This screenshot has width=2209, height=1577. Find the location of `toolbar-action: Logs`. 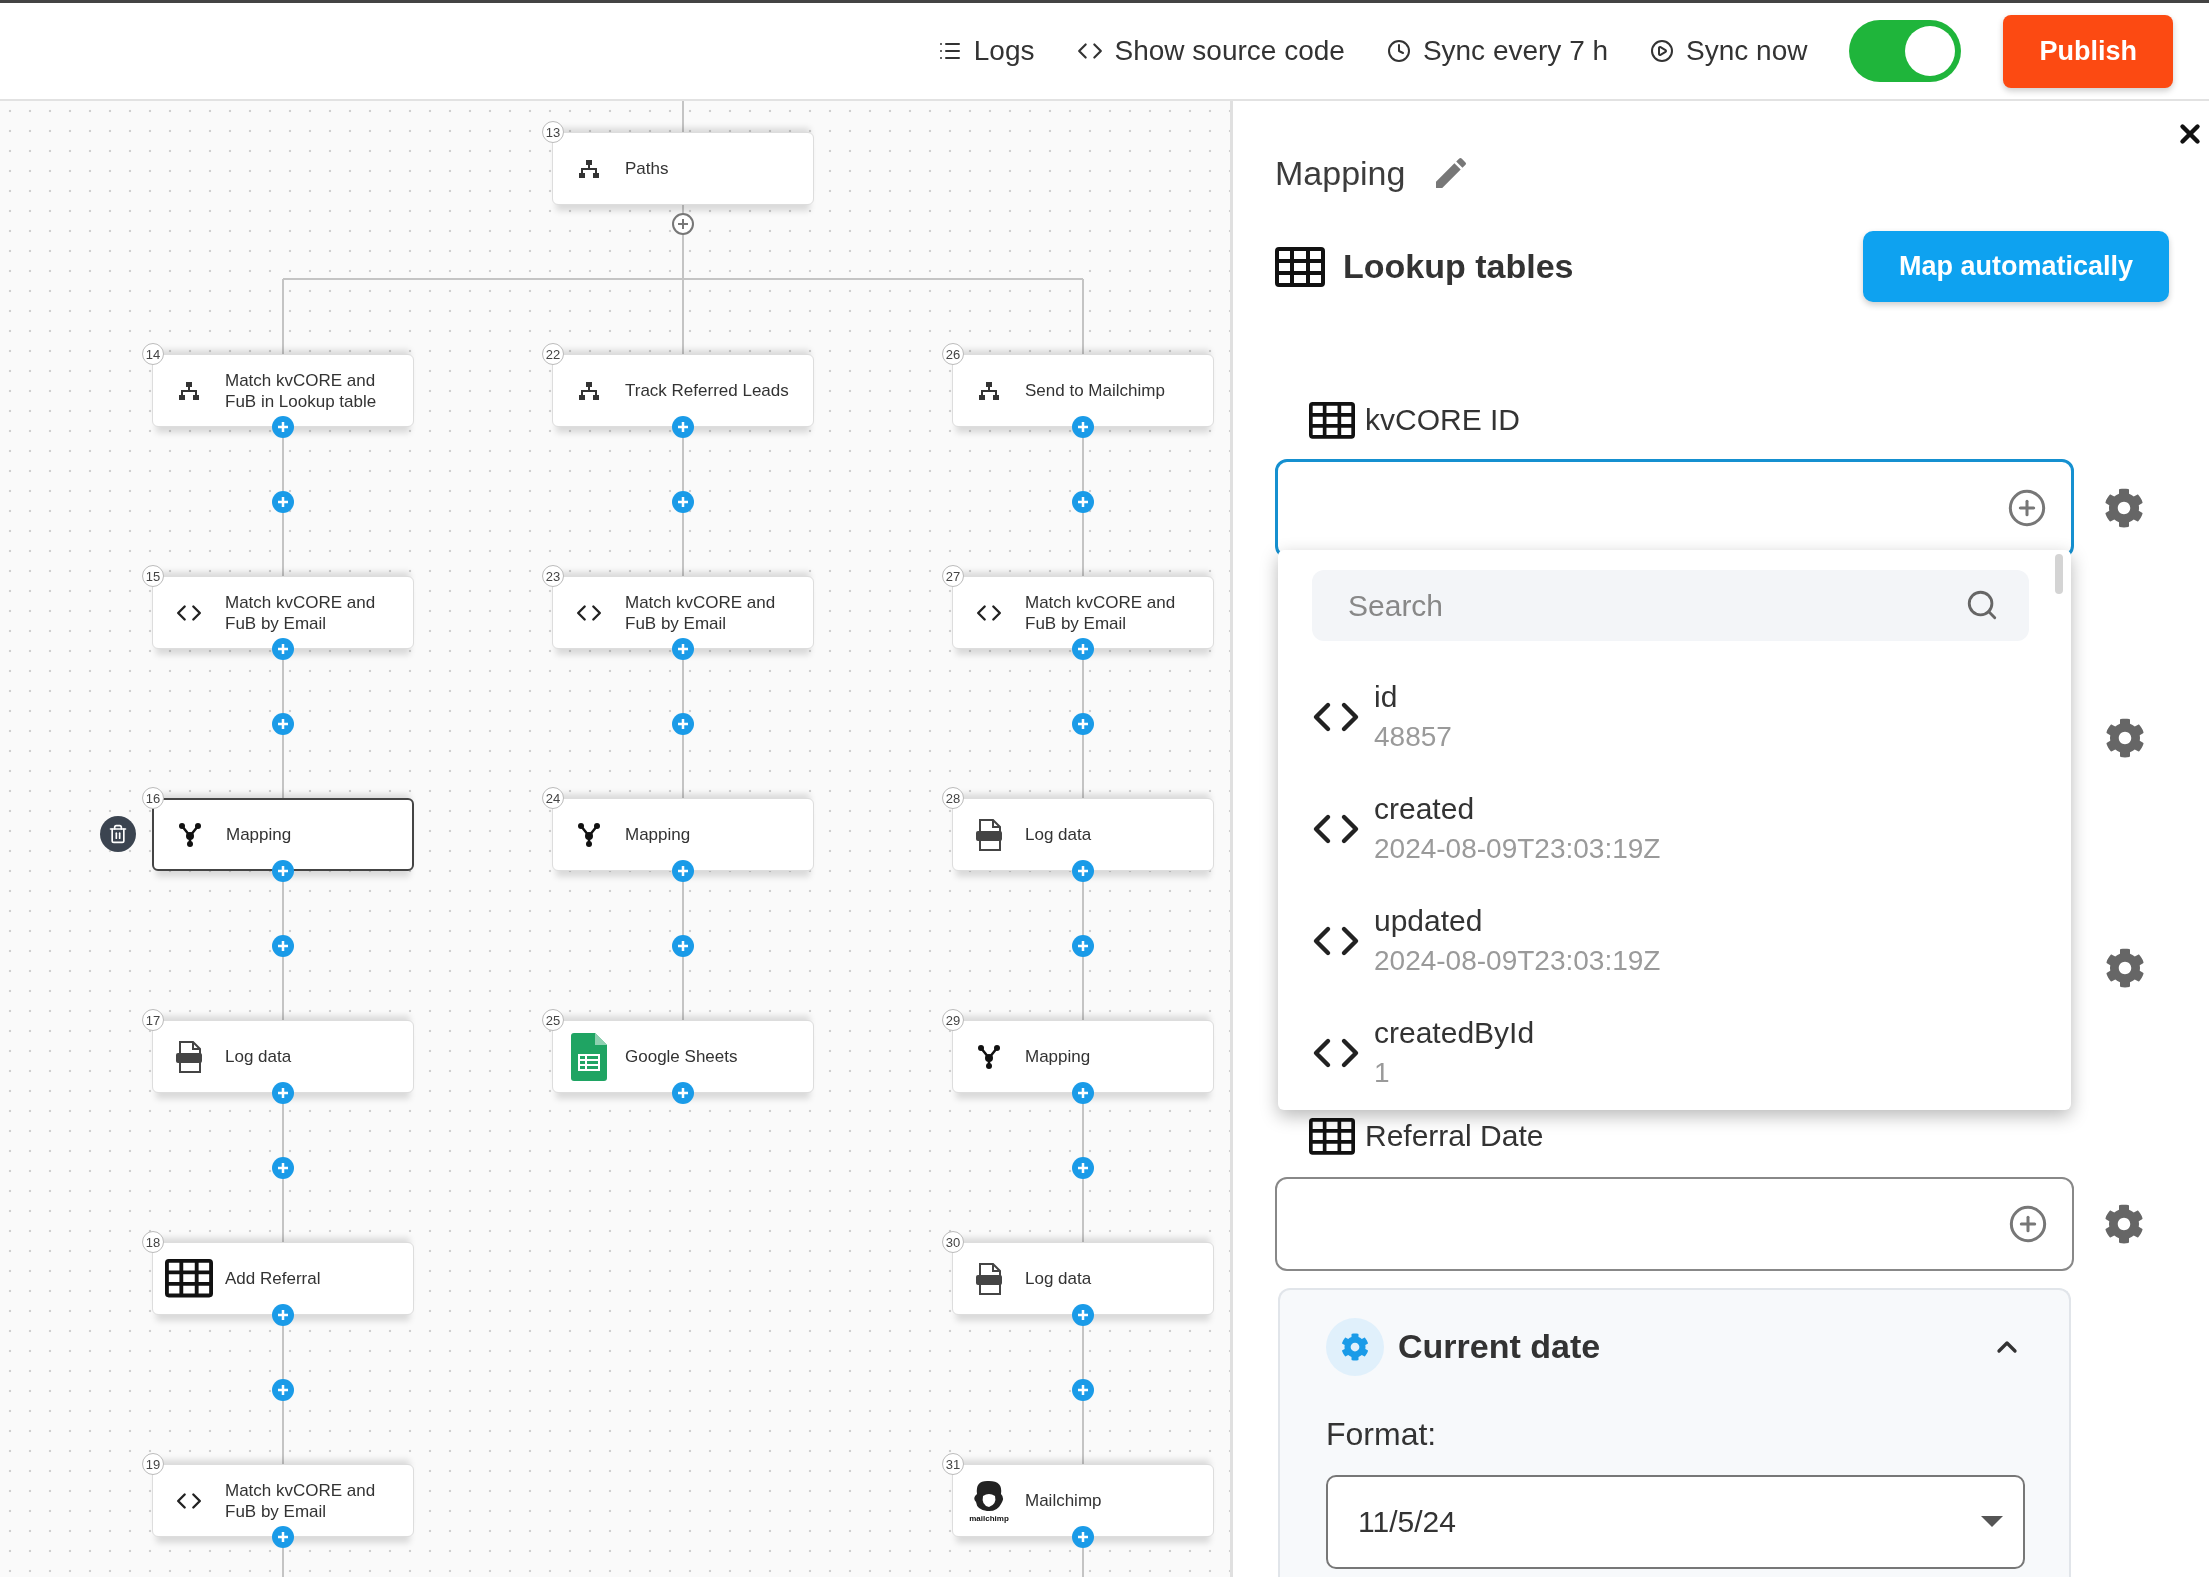

toolbar-action: Logs is located at coordinates (986, 51).